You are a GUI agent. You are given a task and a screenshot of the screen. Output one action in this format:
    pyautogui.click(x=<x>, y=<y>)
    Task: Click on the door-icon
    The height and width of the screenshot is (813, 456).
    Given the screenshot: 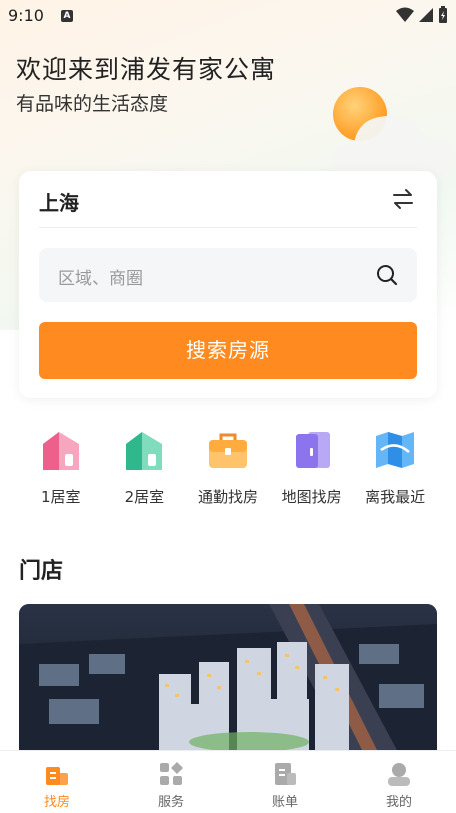 What is the action you would take?
    pyautogui.click(x=312, y=450)
    